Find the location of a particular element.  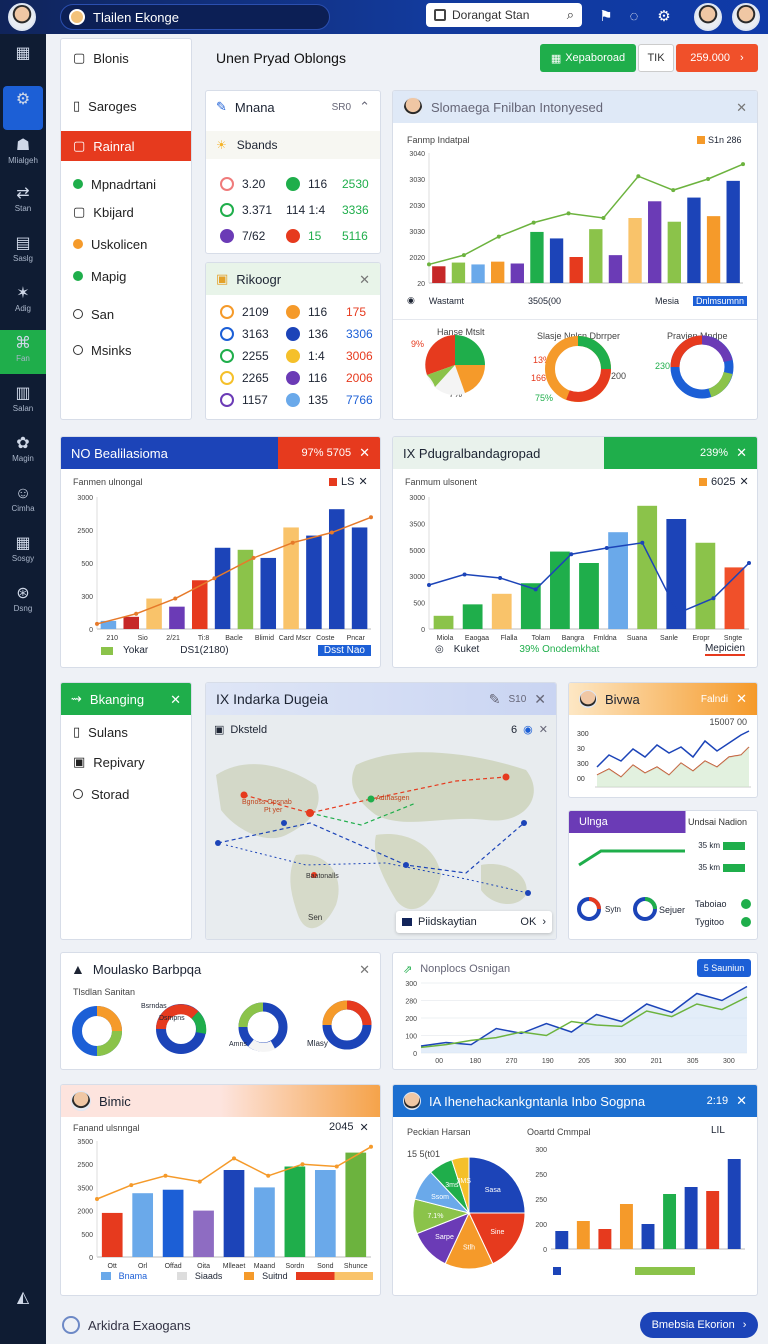

slice-label: Sasa is located at coordinates (493, 1190).